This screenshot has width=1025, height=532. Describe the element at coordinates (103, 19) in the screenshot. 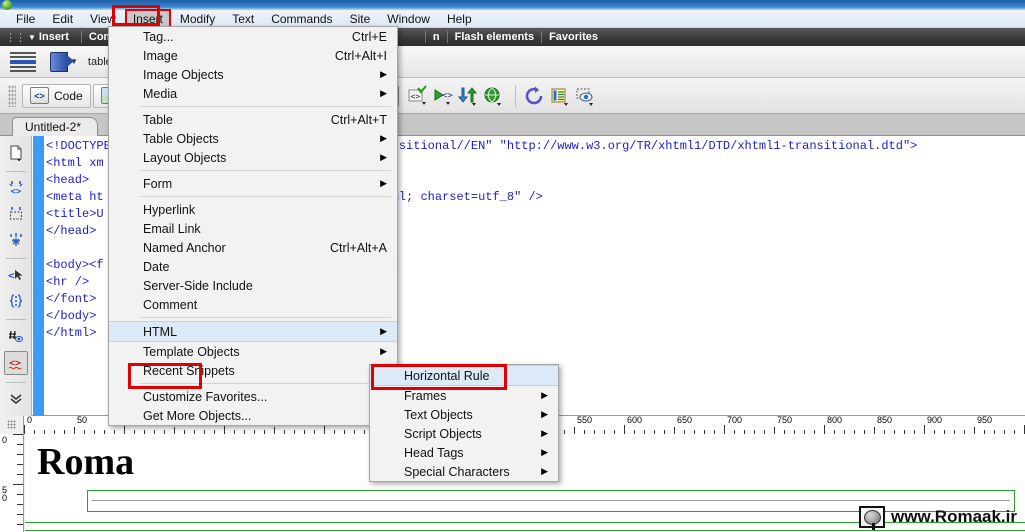

I see `menu-item-view: View` at that location.